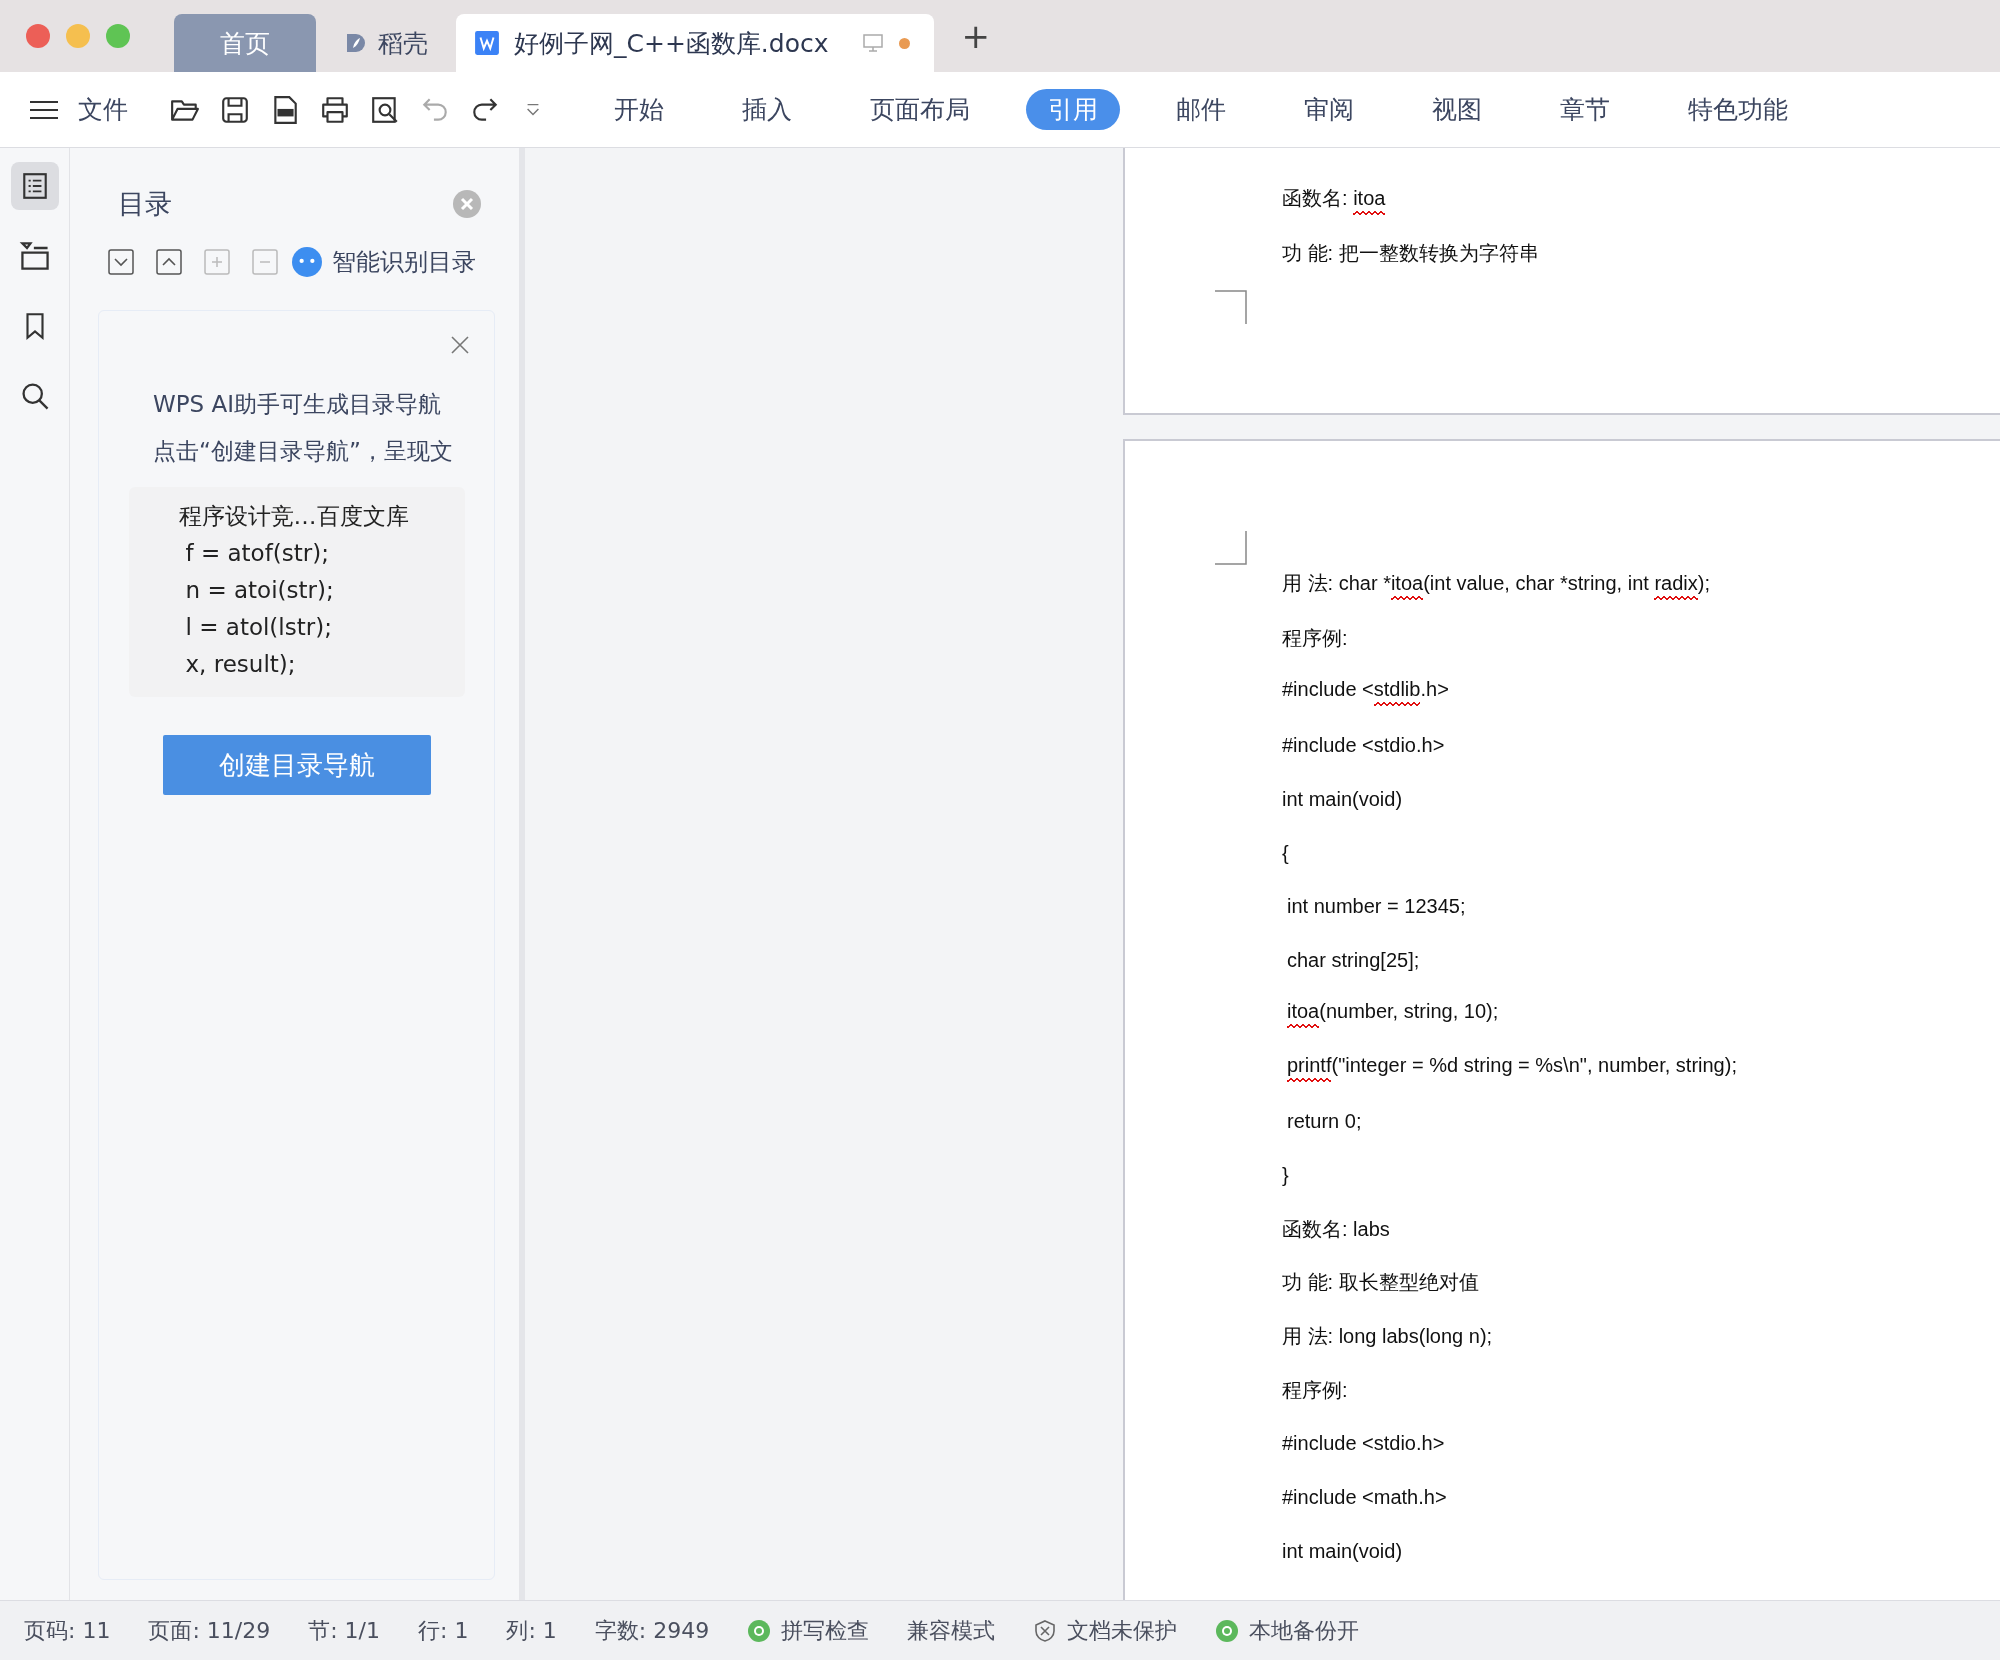 This screenshot has height=1660, width=2000. What do you see at coordinates (67, 1630) in the screenshot?
I see `status-text: 页码: 11` at bounding box center [67, 1630].